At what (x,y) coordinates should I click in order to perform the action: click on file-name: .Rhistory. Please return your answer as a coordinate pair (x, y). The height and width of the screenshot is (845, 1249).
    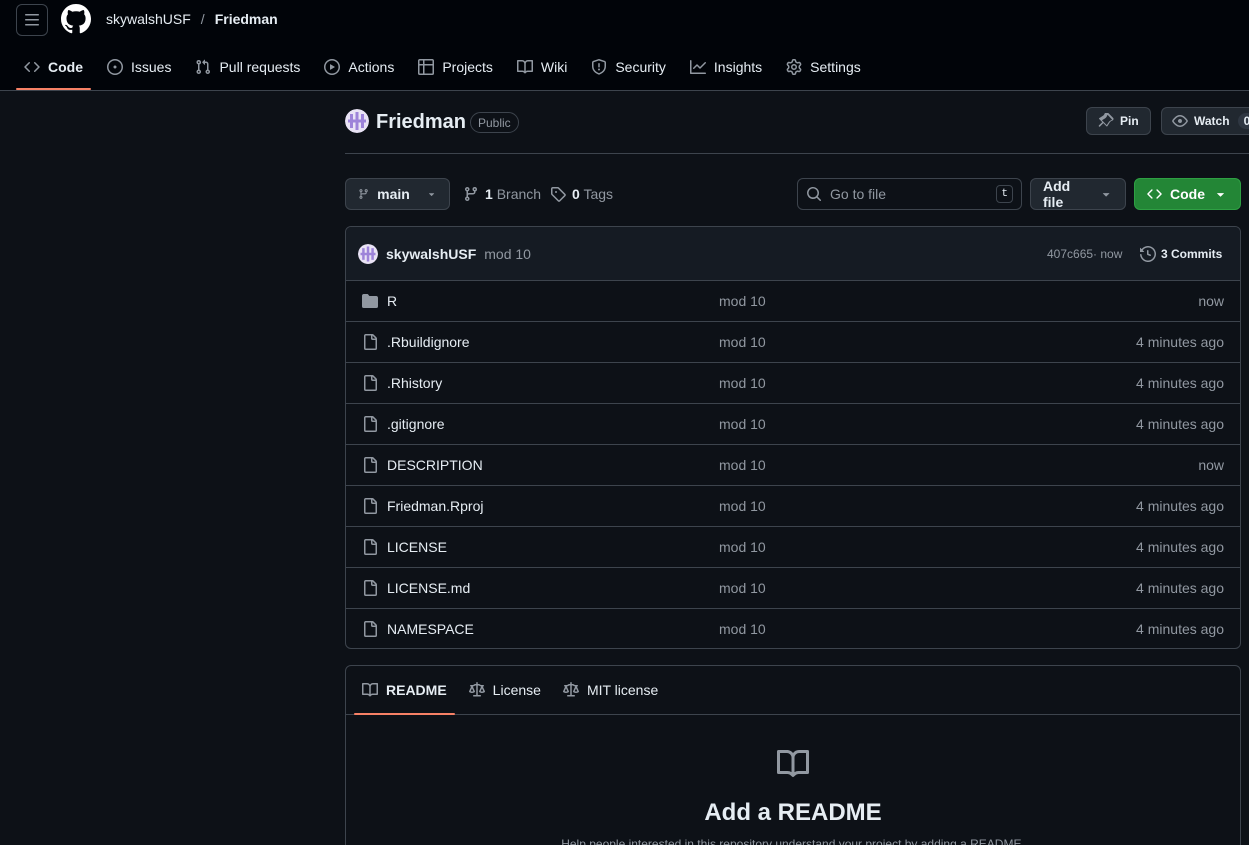
    Looking at the image, I should click on (414, 383).